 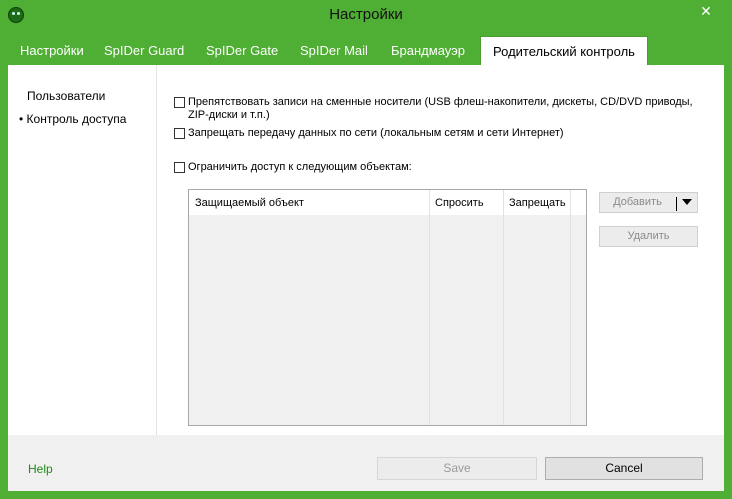 I want to click on column-header-ask: Спросить, so click(x=466, y=202).